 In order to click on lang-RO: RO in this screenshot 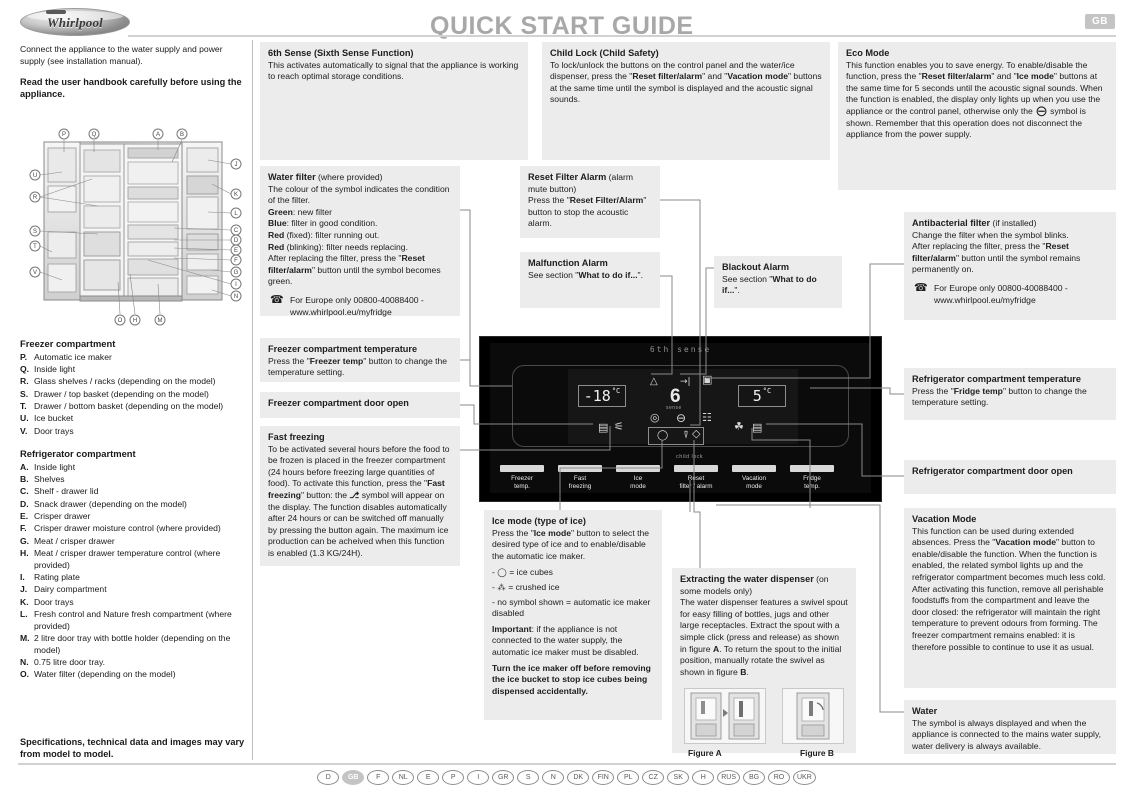, I will do `click(779, 777)`.